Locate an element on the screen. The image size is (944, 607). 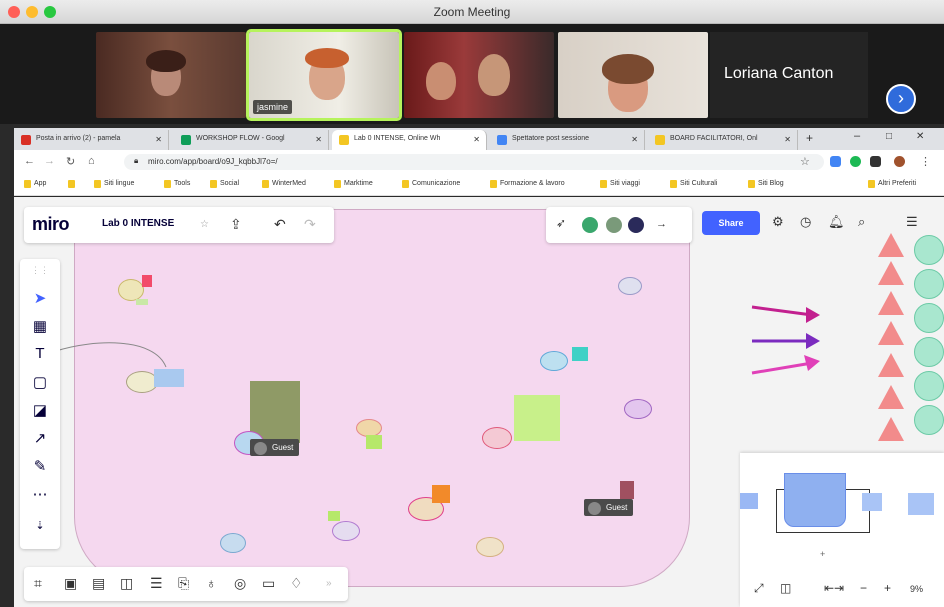
undo-icon: ↶ is located at coordinates (280, 224).